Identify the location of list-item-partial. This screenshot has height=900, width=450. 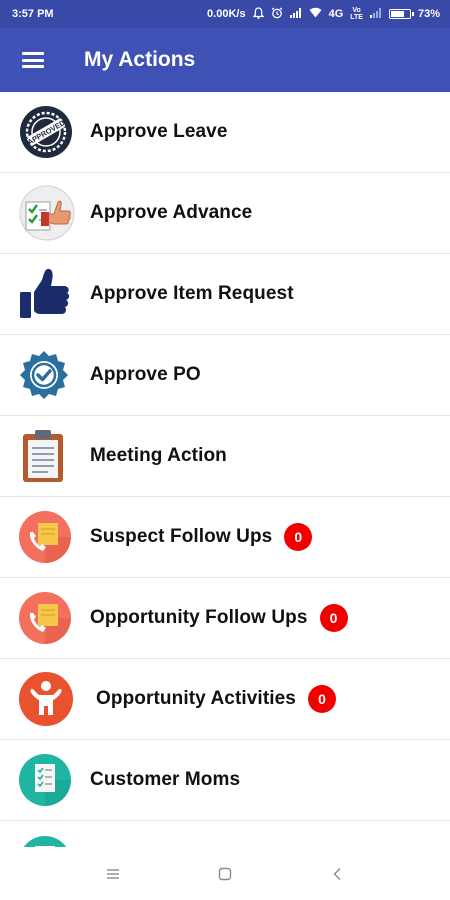
(225, 834).